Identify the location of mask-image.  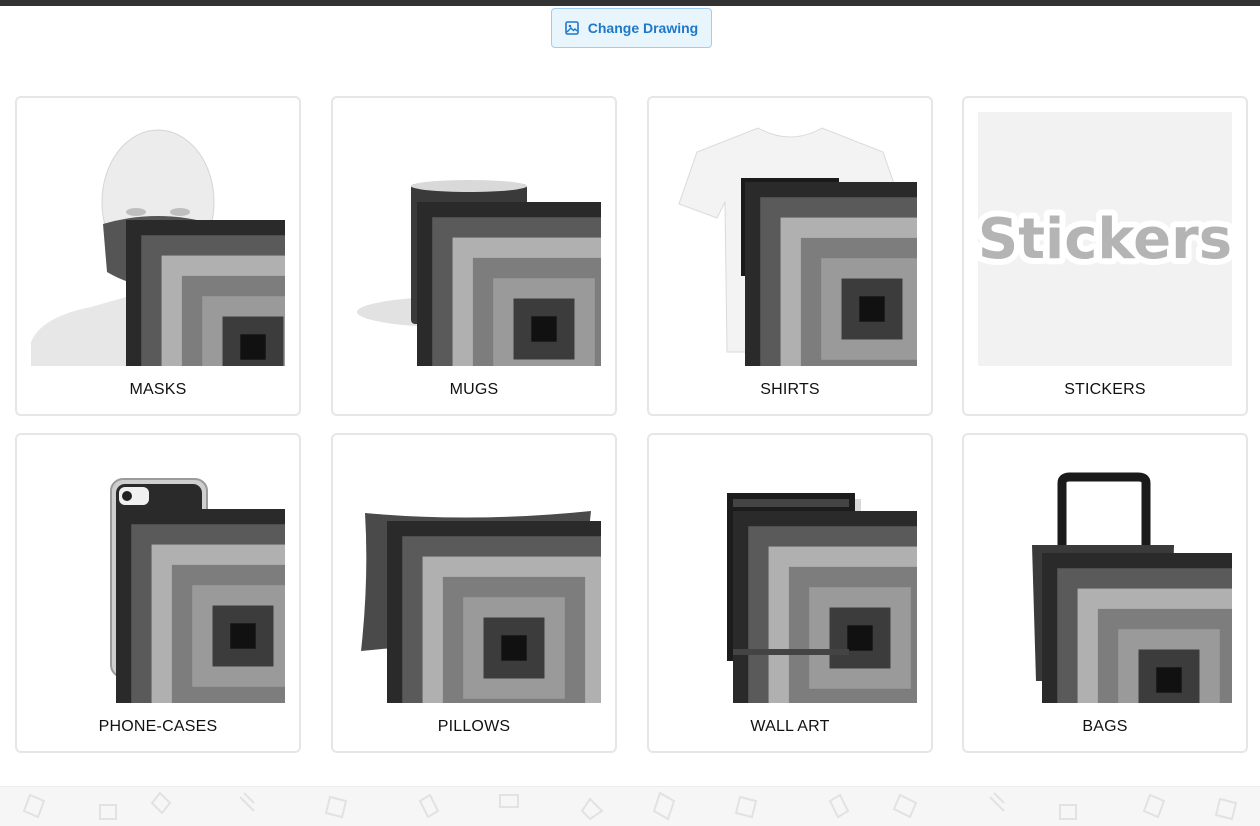
(158, 239).